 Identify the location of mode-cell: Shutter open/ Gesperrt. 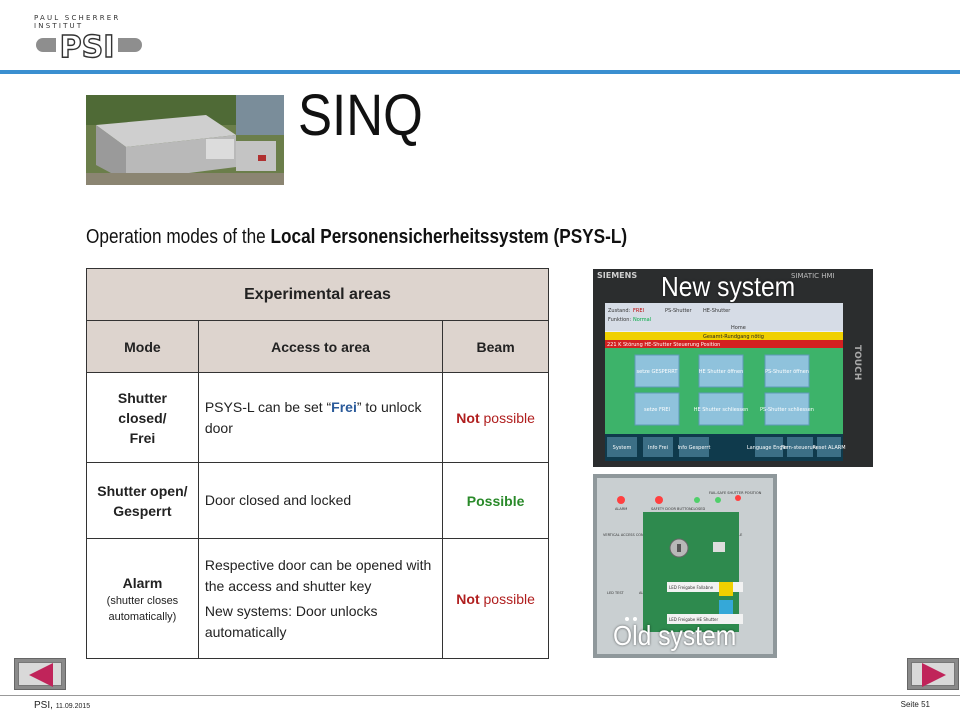
(142, 500).